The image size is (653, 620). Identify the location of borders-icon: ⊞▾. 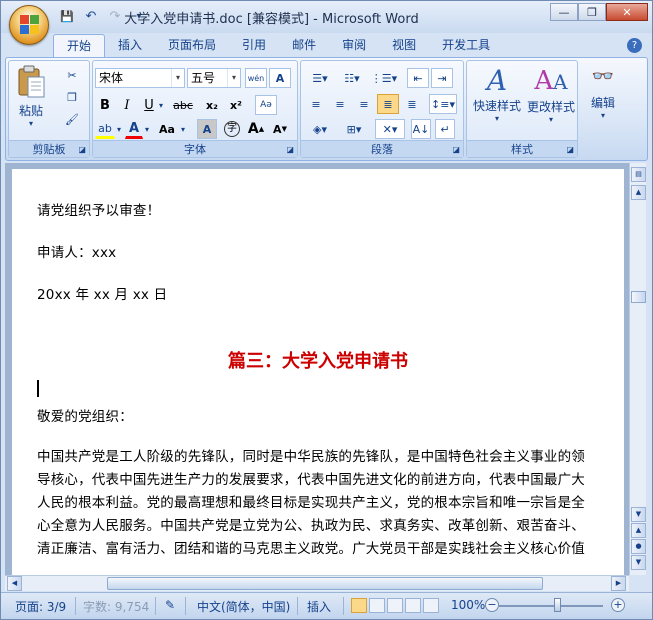
(354, 129).